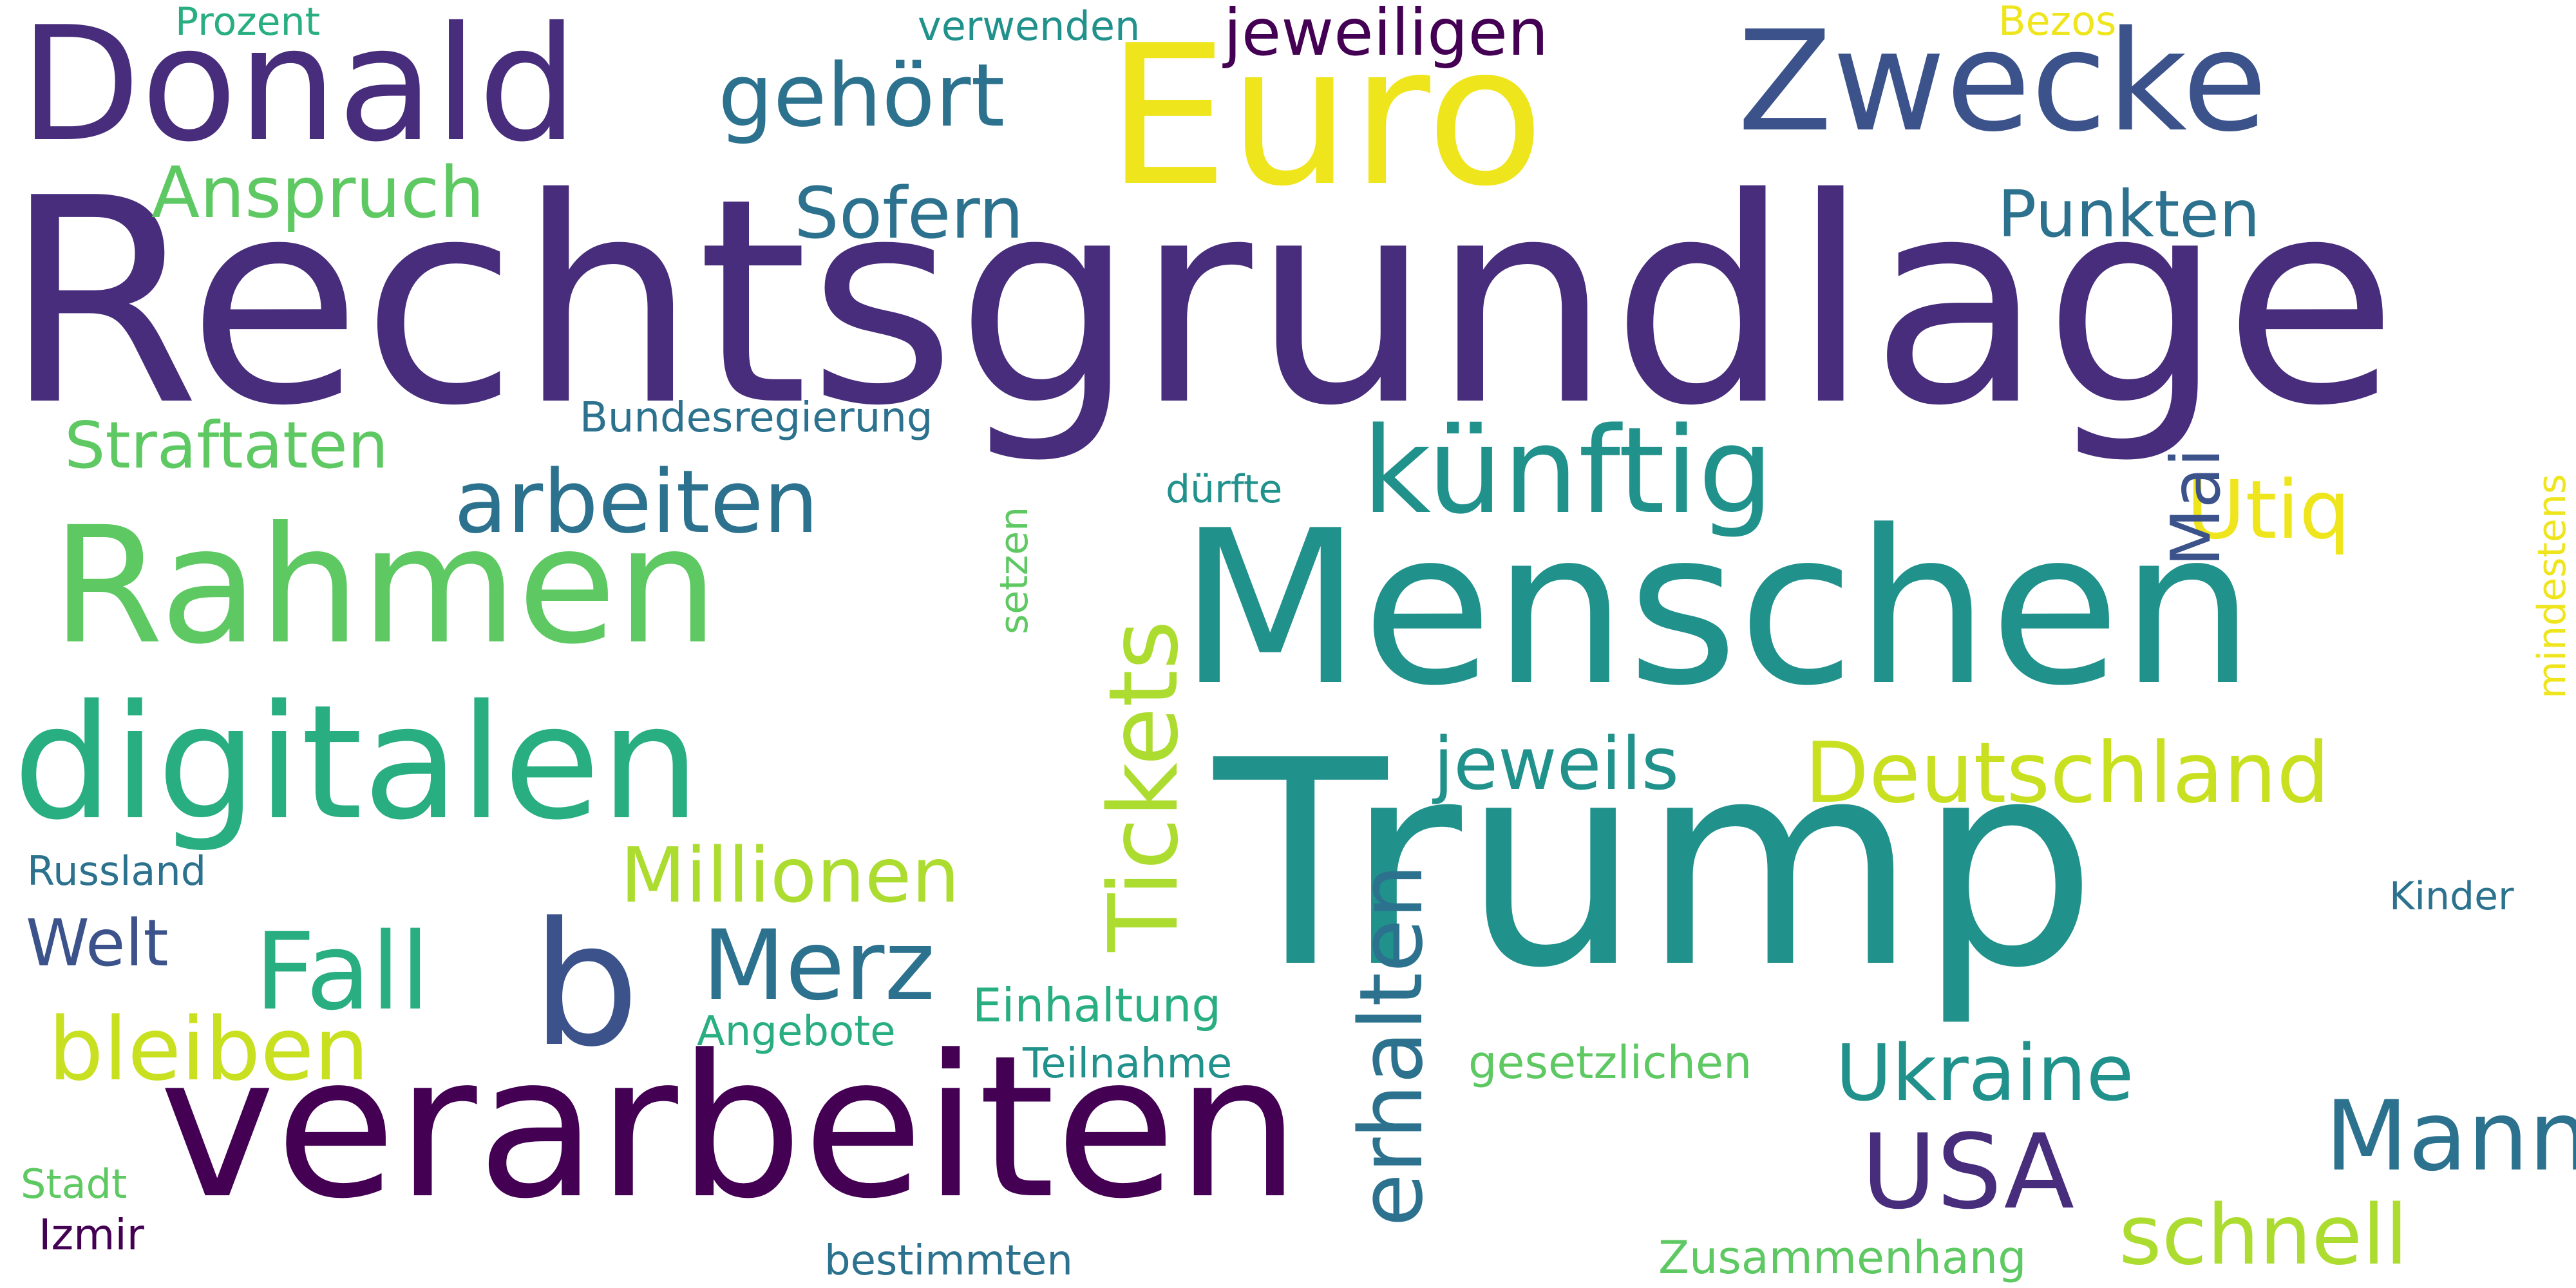 The image size is (2576, 1288). Describe the element at coordinates (1610, 1062) in the screenshot. I see `word-gesetzlichen: gesetzlichen` at that location.